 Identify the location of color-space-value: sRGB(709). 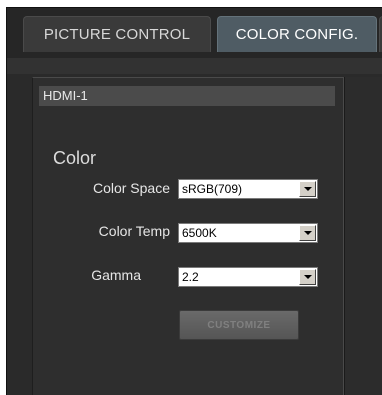
(212, 189).